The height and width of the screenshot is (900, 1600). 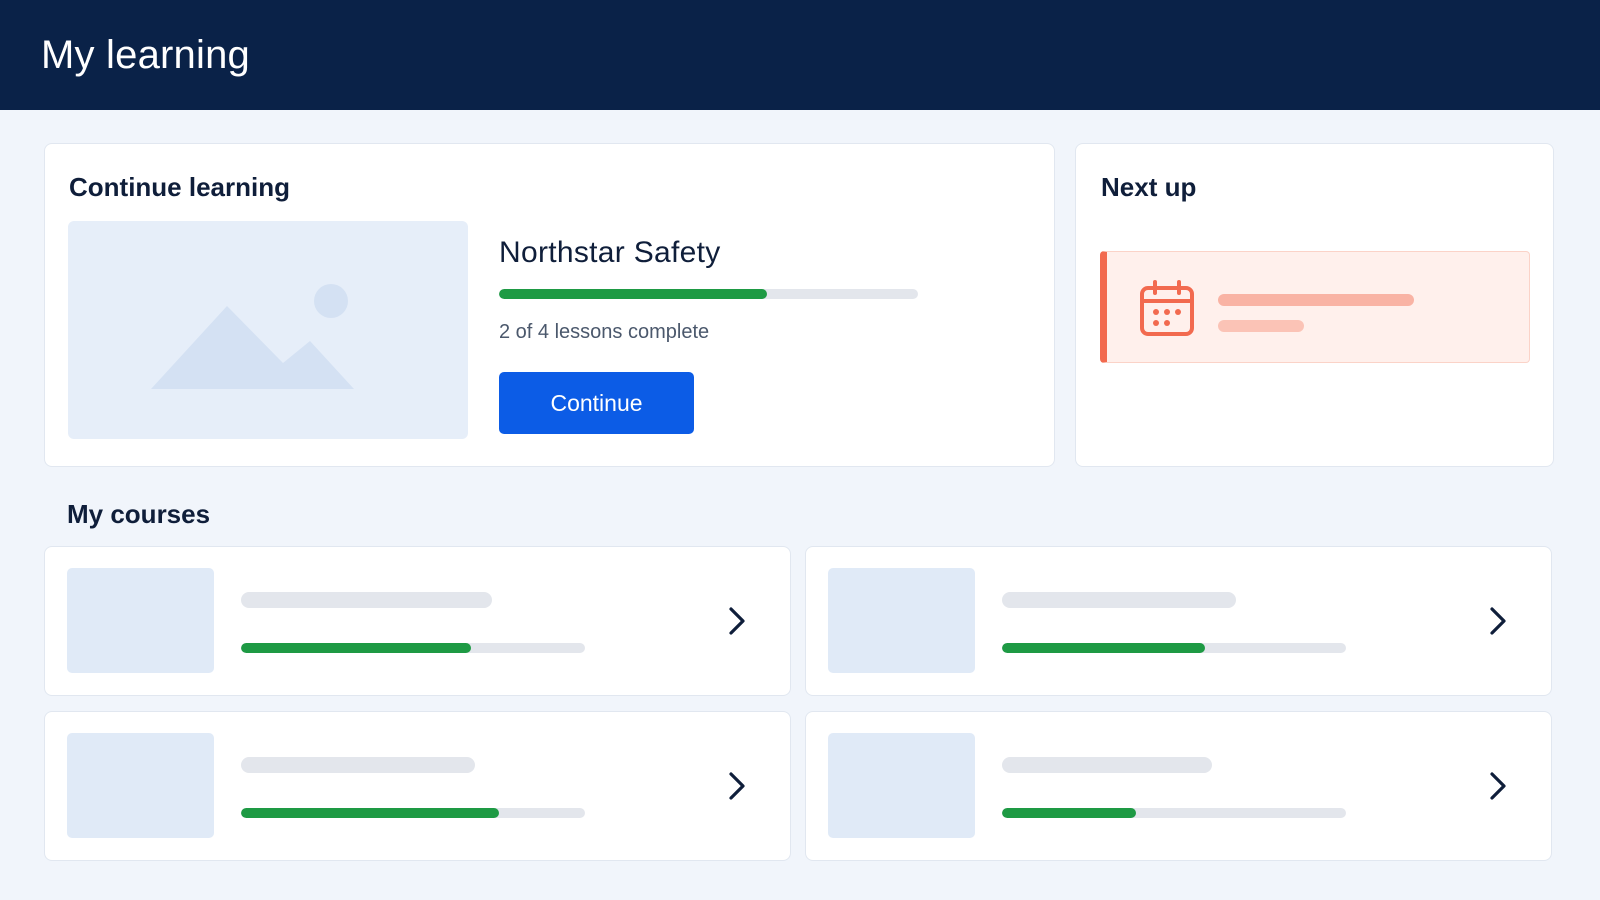 I want to click on lessons-complete-text: 2 of 4 lessons complete, so click(x=604, y=332).